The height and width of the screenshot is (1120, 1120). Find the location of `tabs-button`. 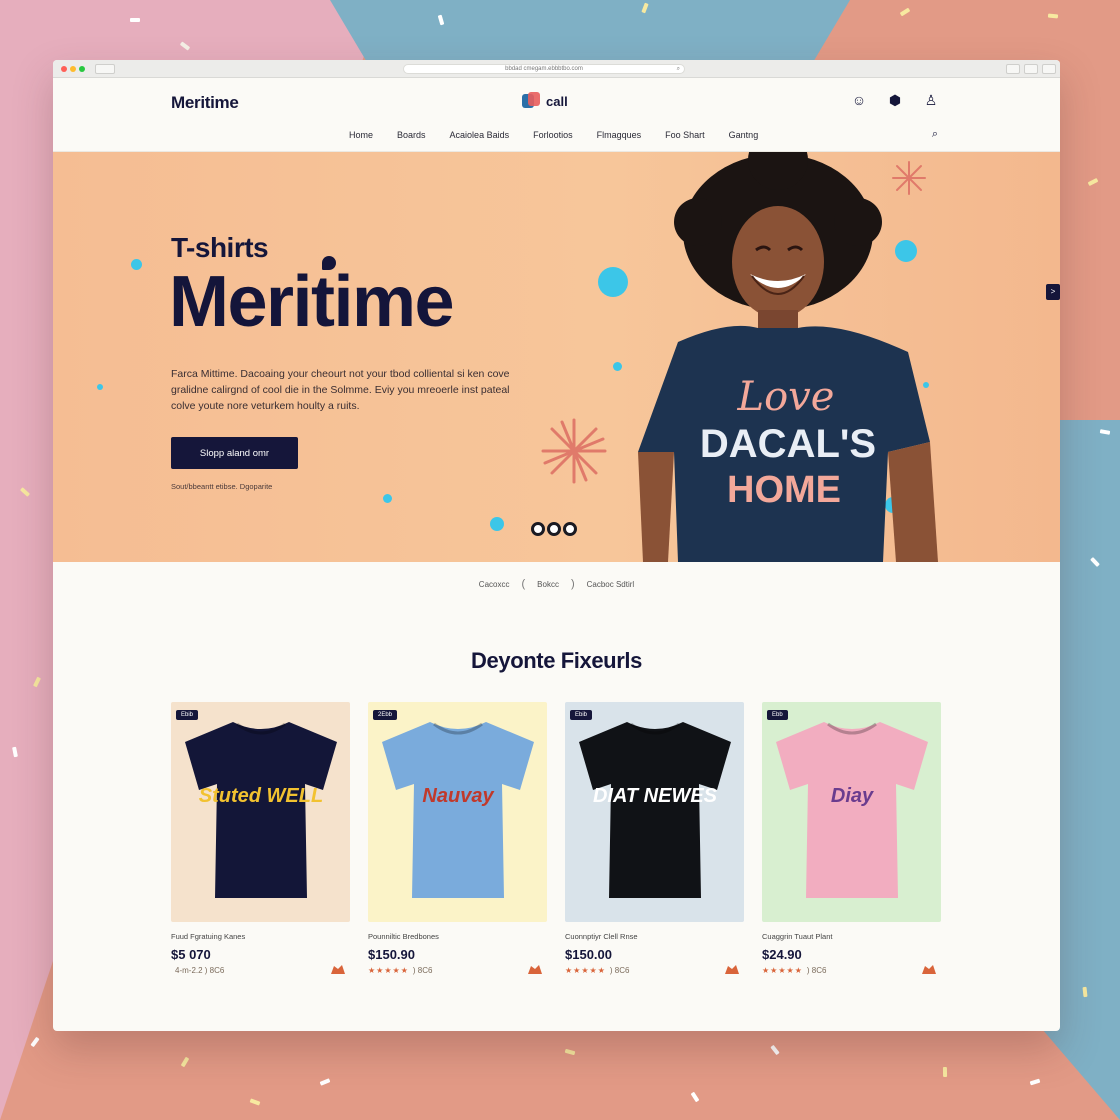

tabs-button is located at coordinates (1031, 69).